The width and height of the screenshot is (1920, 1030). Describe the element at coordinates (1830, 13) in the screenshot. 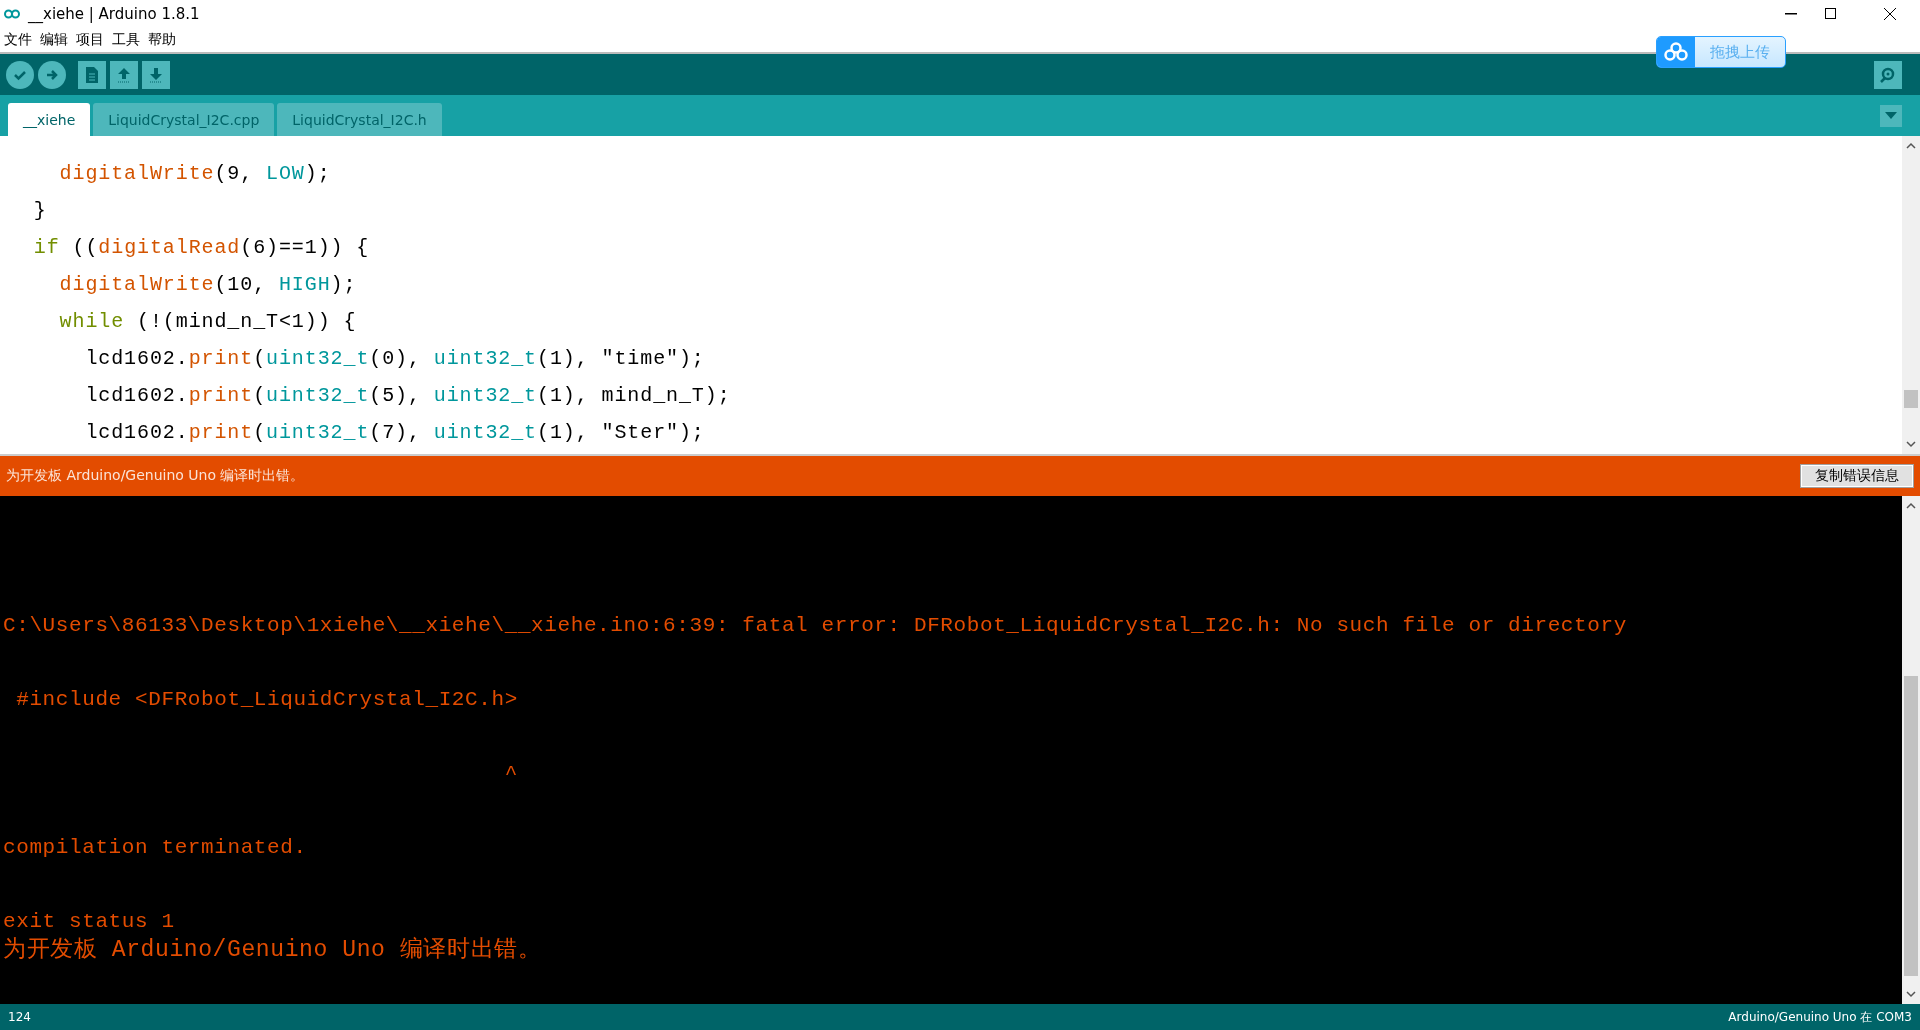

I see `maximize-icon` at that location.